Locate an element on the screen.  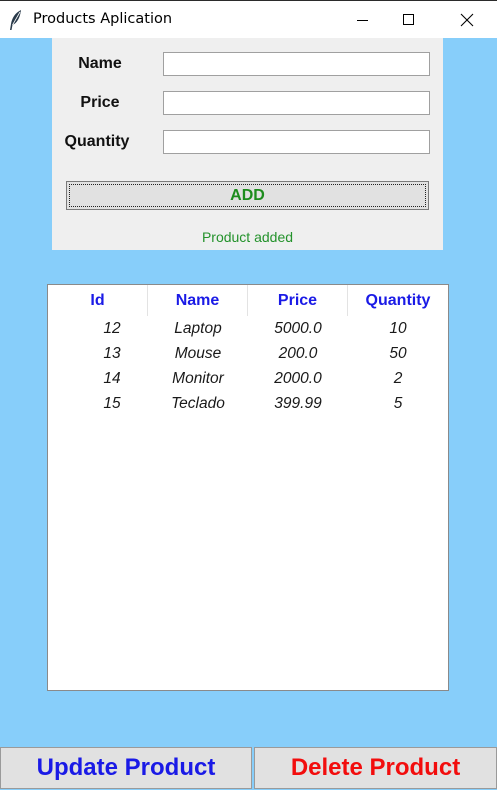
quantity-label: Quantity is located at coordinates (97, 141).